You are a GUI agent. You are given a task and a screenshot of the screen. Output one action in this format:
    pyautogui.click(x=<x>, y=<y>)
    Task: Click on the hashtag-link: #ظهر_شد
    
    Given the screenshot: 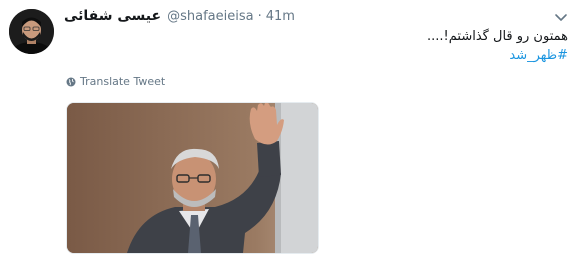 What is the action you would take?
    pyautogui.click(x=538, y=55)
    